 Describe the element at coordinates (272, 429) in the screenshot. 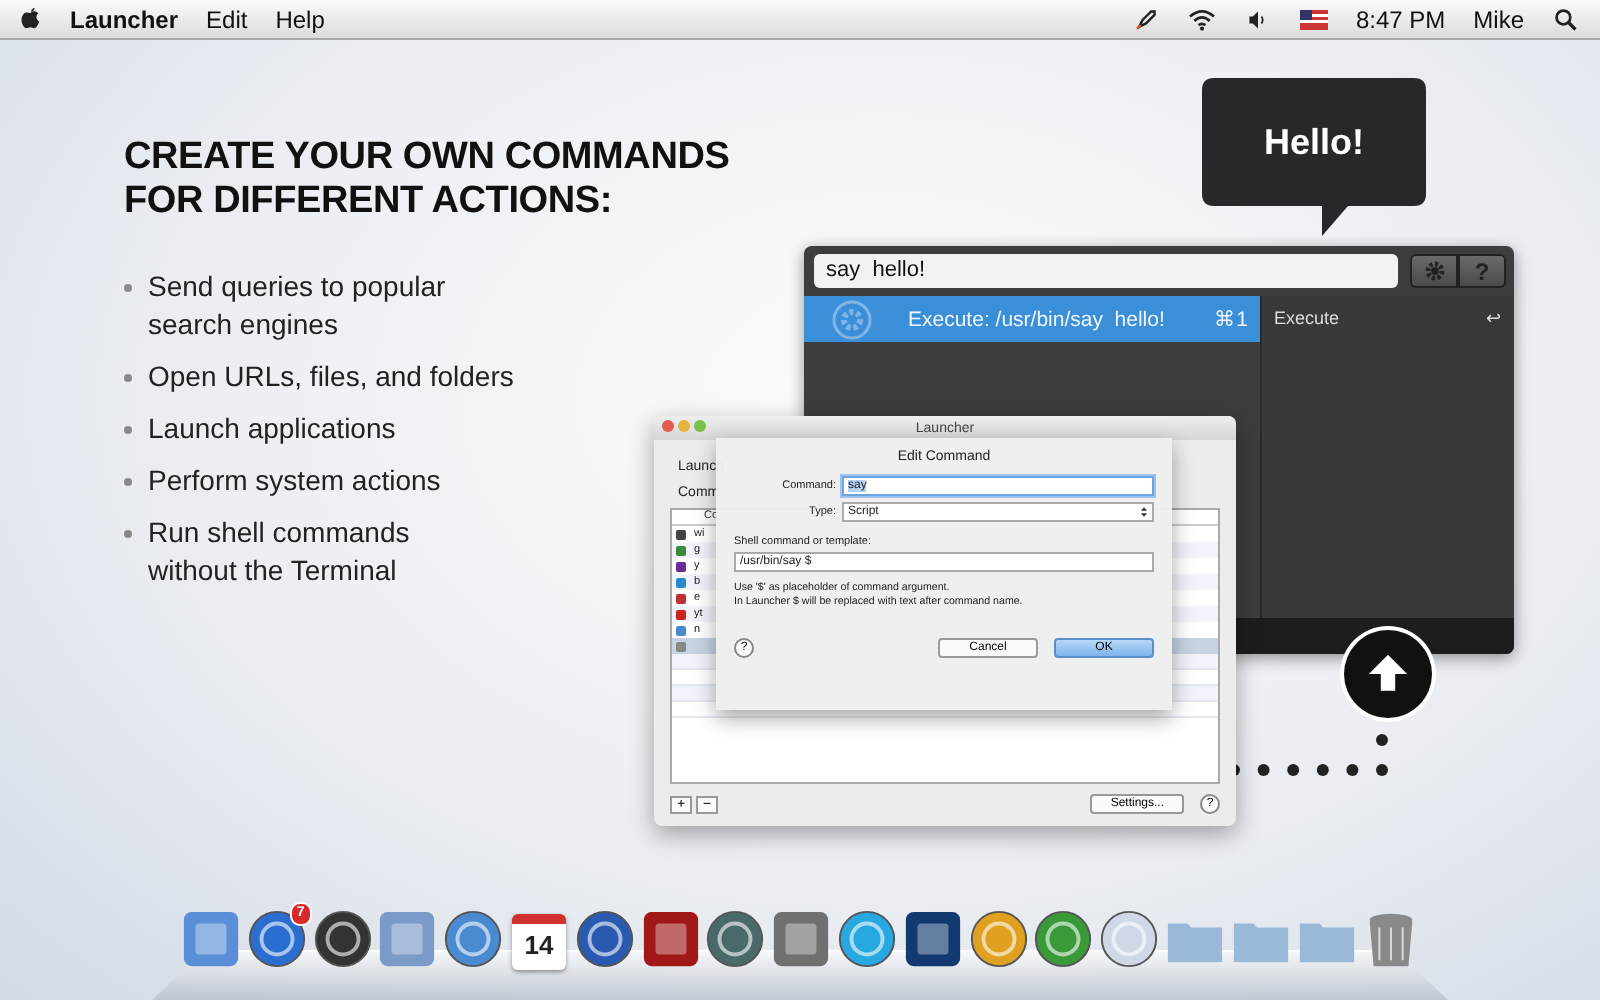

I see `feature-text: Launch applications` at that location.